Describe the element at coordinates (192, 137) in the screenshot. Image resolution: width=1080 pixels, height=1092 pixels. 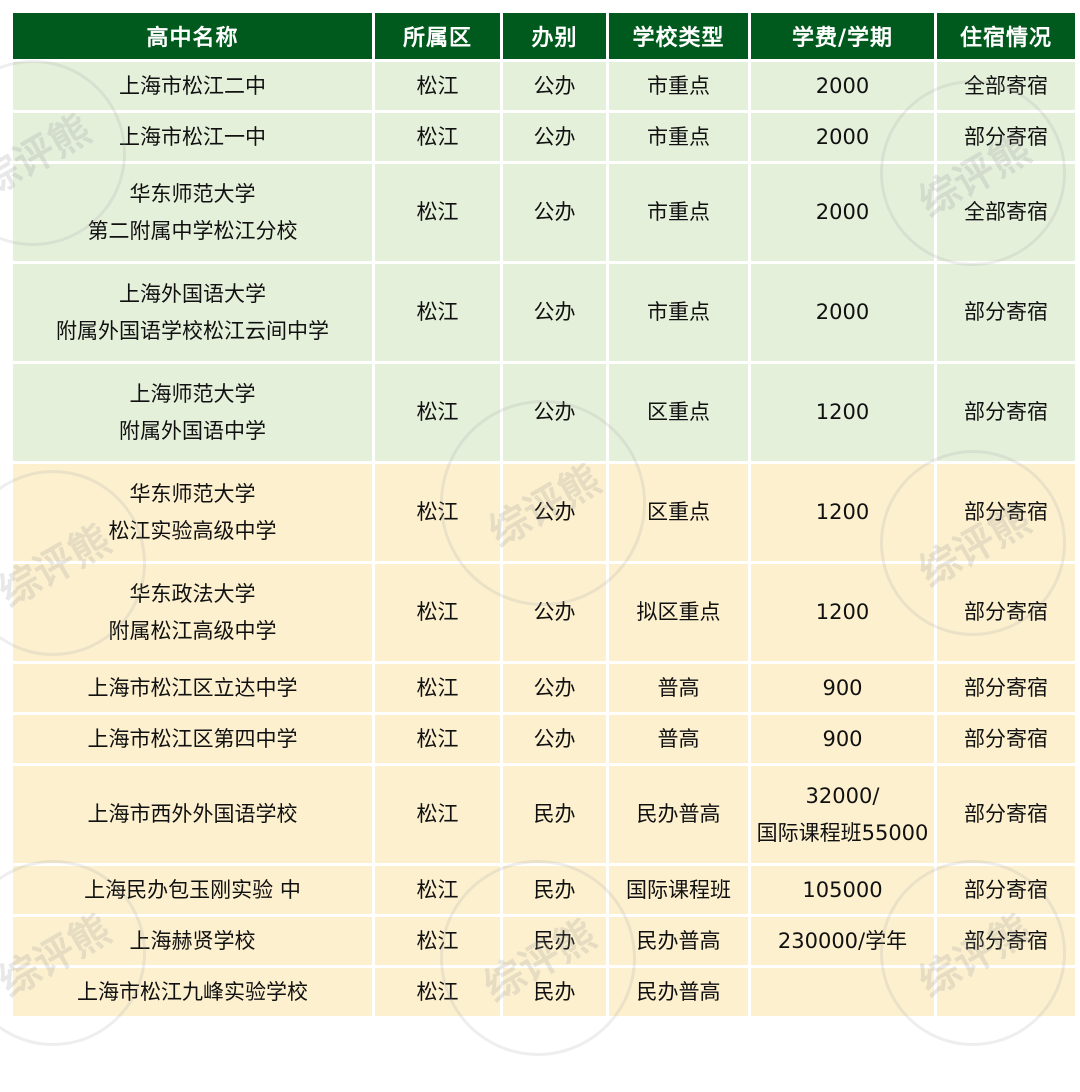
I see `cell-school-name: 上海市松江一中` at that location.